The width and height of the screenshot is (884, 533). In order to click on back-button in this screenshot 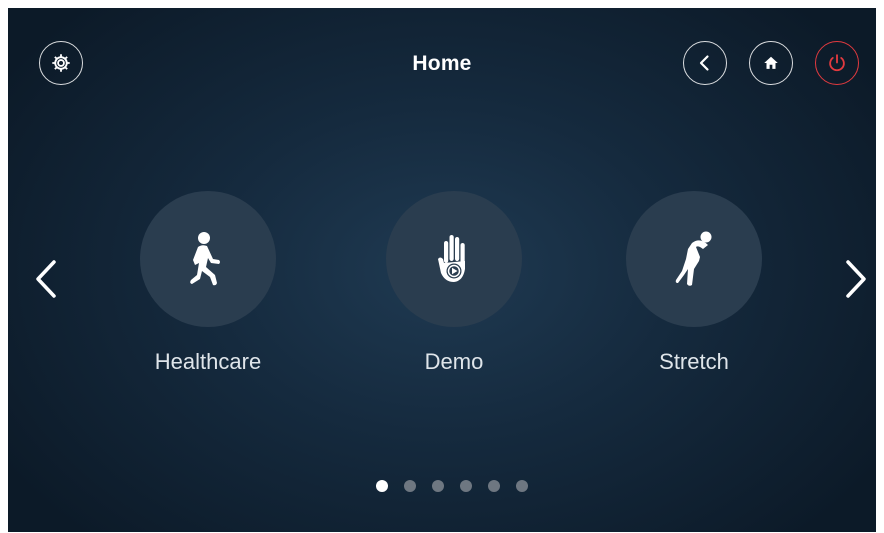, I will do `click(705, 63)`.